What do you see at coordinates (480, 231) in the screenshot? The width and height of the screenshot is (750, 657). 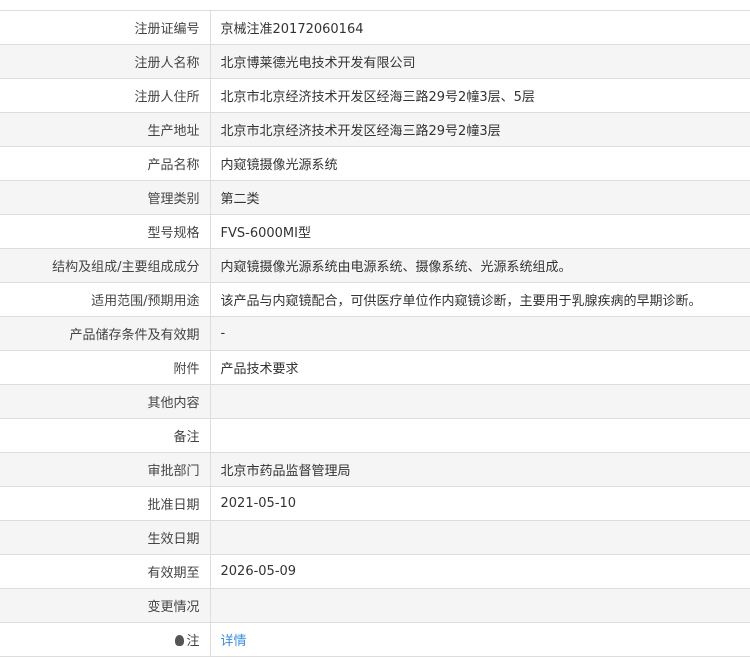 I see `field-value: FVS-6000MI型` at bounding box center [480, 231].